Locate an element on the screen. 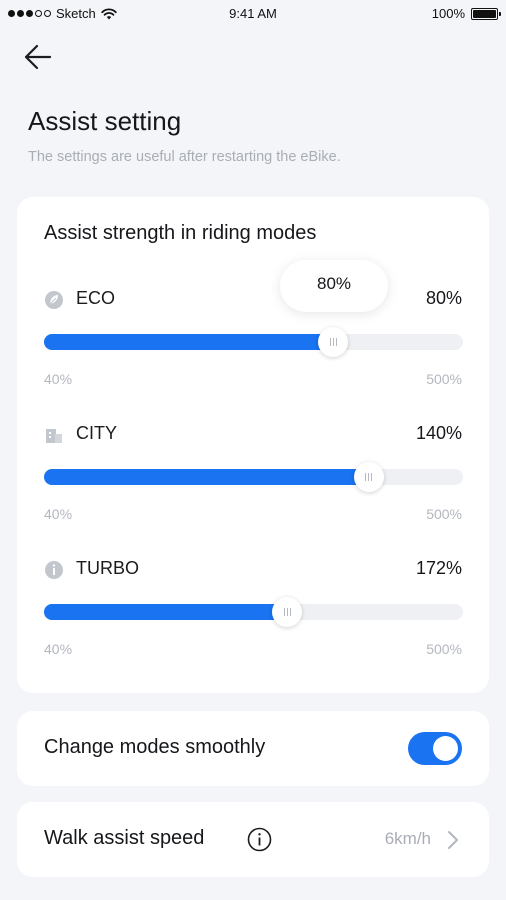 This screenshot has height=900, width=506. turbo-icon is located at coordinates (54, 570).